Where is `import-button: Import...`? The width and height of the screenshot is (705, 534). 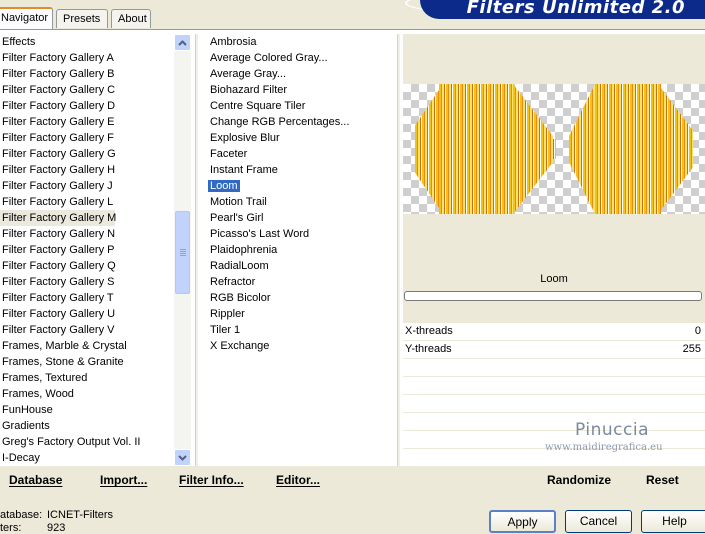
import-button: Import... is located at coordinates (123, 480).